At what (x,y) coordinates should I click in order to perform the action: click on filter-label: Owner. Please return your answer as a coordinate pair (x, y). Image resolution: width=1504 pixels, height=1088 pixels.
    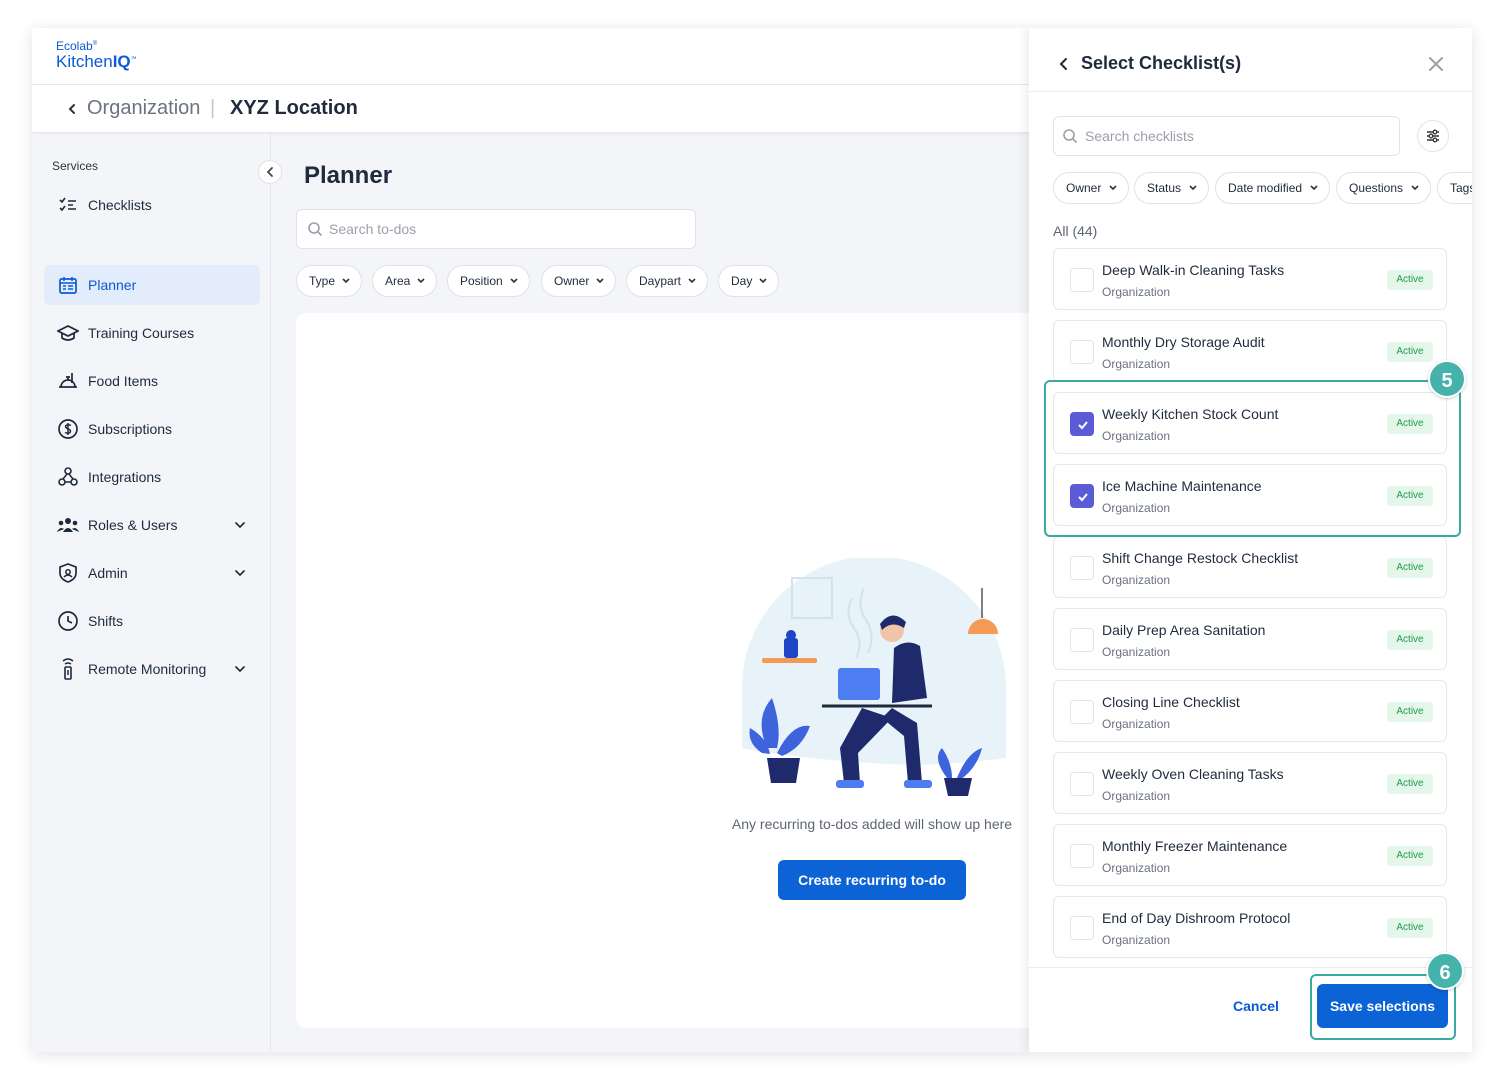
    Looking at the image, I should click on (1084, 188).